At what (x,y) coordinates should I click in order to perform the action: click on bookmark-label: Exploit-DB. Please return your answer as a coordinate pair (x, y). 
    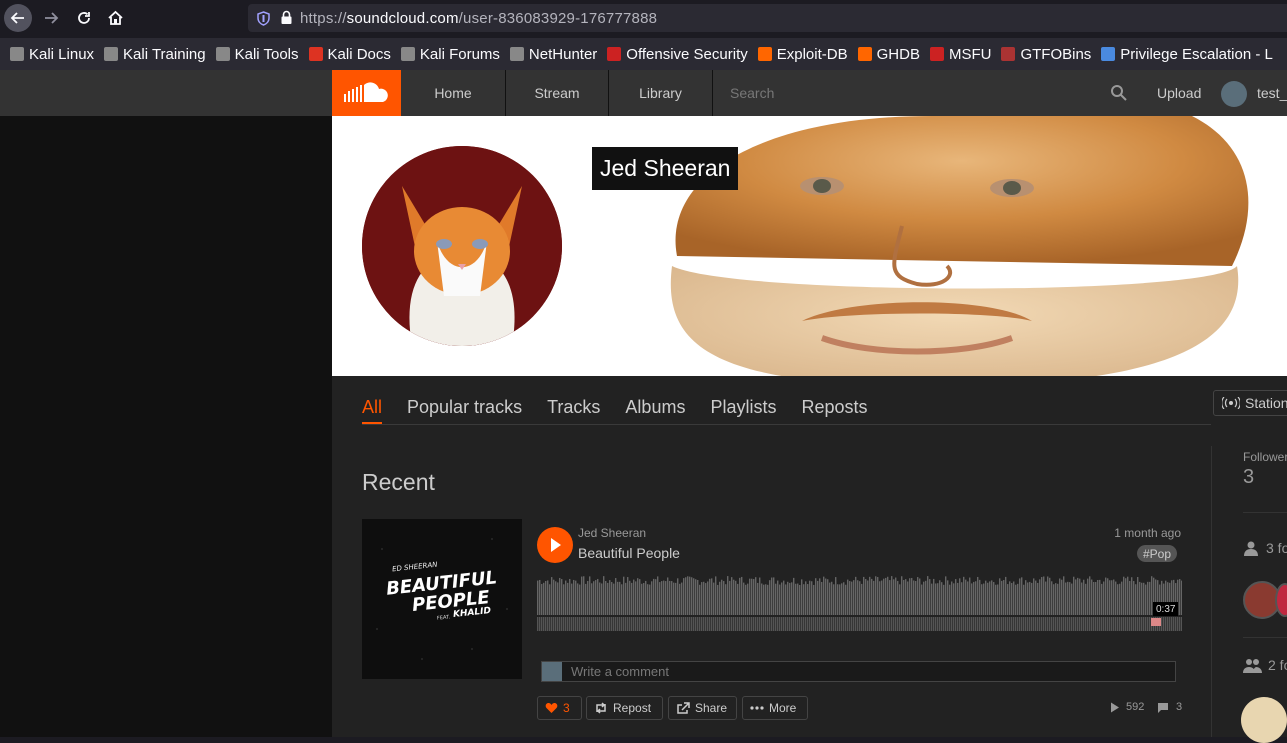
    Looking at the image, I should click on (812, 54).